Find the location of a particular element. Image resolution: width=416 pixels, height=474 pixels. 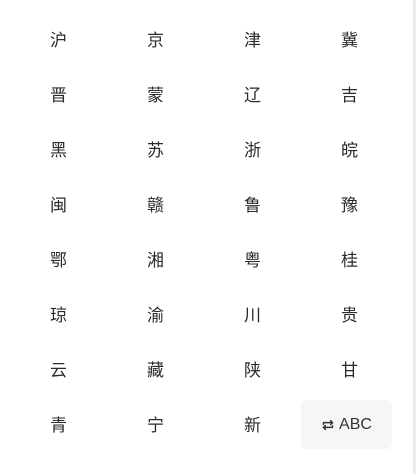

province-key-qing: 青 is located at coordinates (58, 423).